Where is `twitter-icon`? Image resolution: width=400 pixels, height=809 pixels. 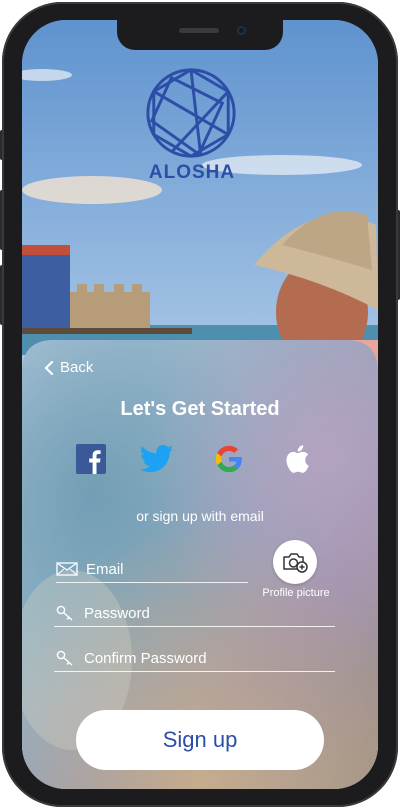 twitter-icon is located at coordinates (157, 458).